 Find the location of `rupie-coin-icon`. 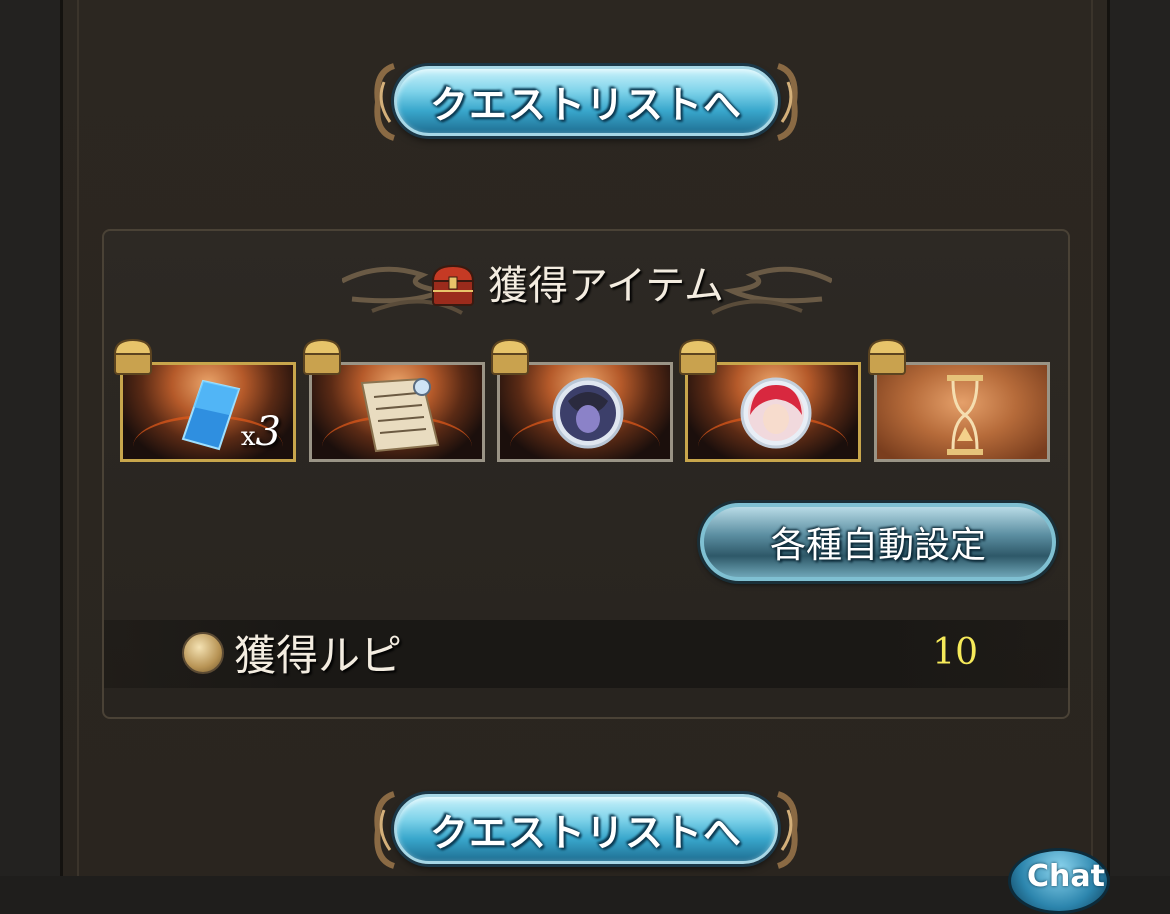

rupie-coin-icon is located at coordinates (203, 653).